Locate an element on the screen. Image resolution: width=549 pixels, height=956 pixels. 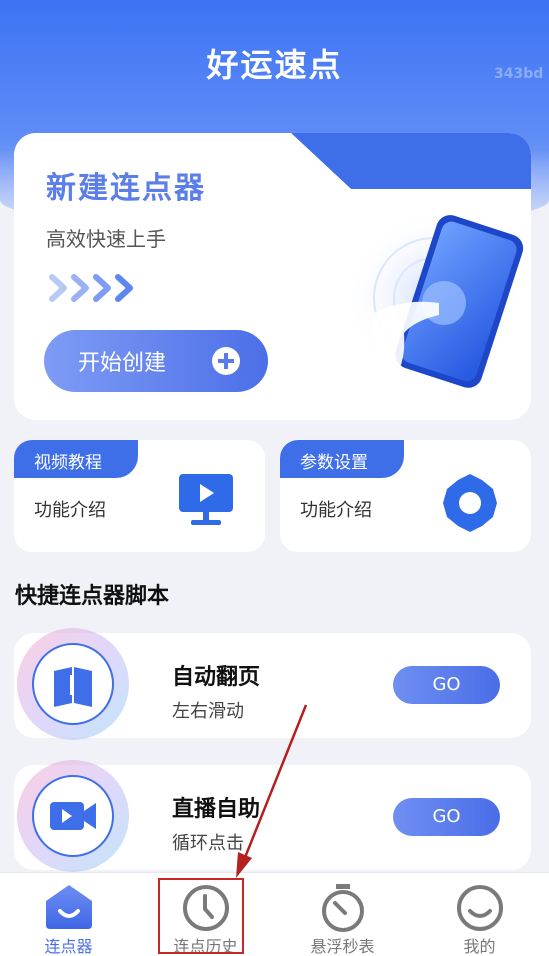
tab-clicker: 连点器 is located at coordinates (68, 914).